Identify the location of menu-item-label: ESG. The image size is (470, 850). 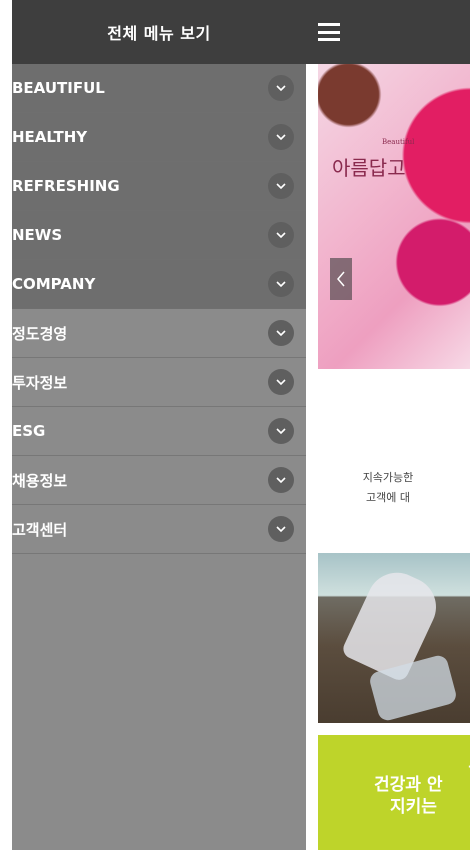
(29, 431).